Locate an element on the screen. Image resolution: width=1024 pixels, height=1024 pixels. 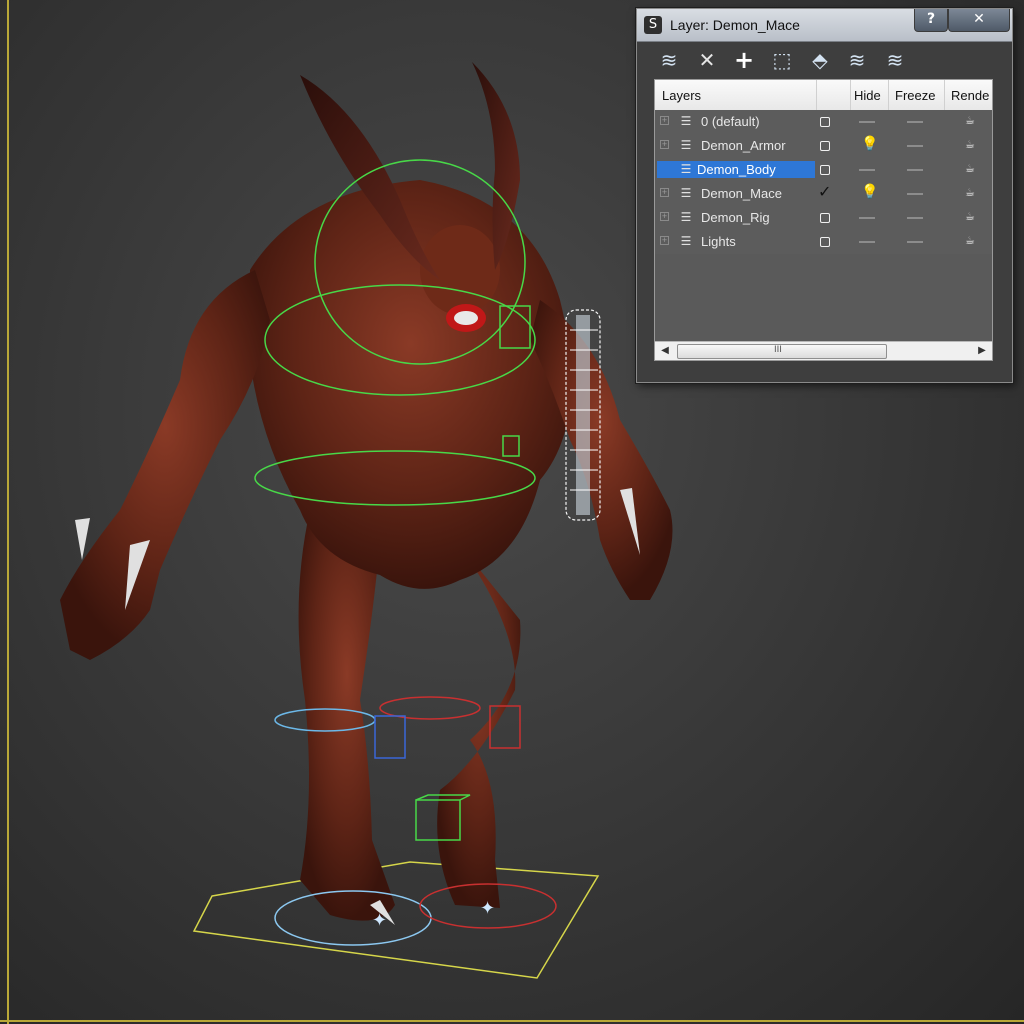
delete-layer-icon: ✕ is located at coordinates (707, 60).